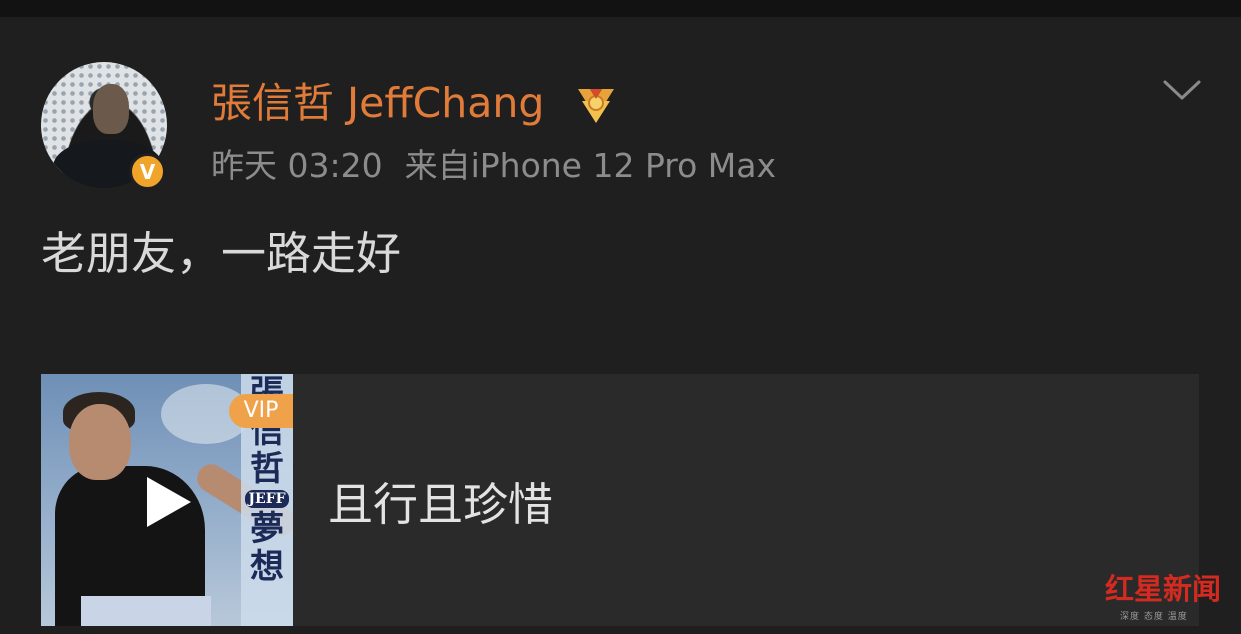  Describe the element at coordinates (267, 548) in the screenshot. I see `cover-album: 夢想` at that location.